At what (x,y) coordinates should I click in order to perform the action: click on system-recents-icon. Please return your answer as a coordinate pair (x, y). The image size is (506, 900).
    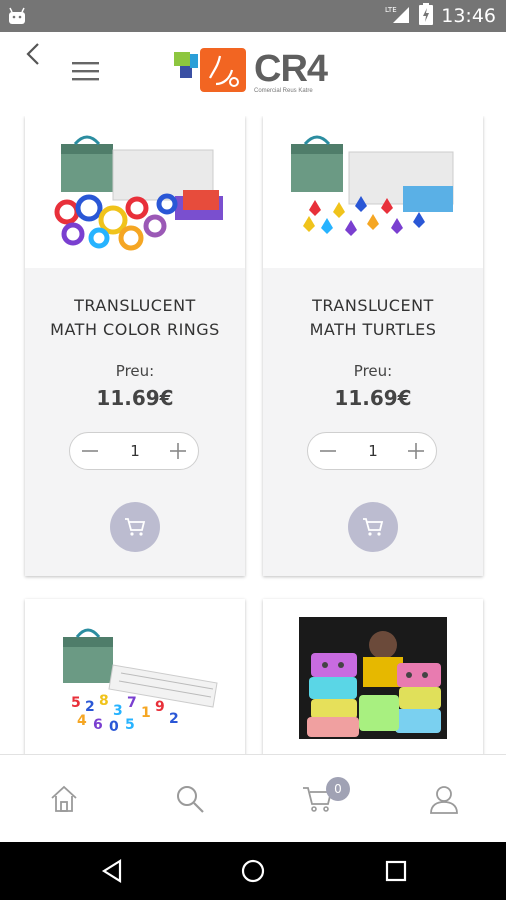
    Looking at the image, I should click on (396, 873).